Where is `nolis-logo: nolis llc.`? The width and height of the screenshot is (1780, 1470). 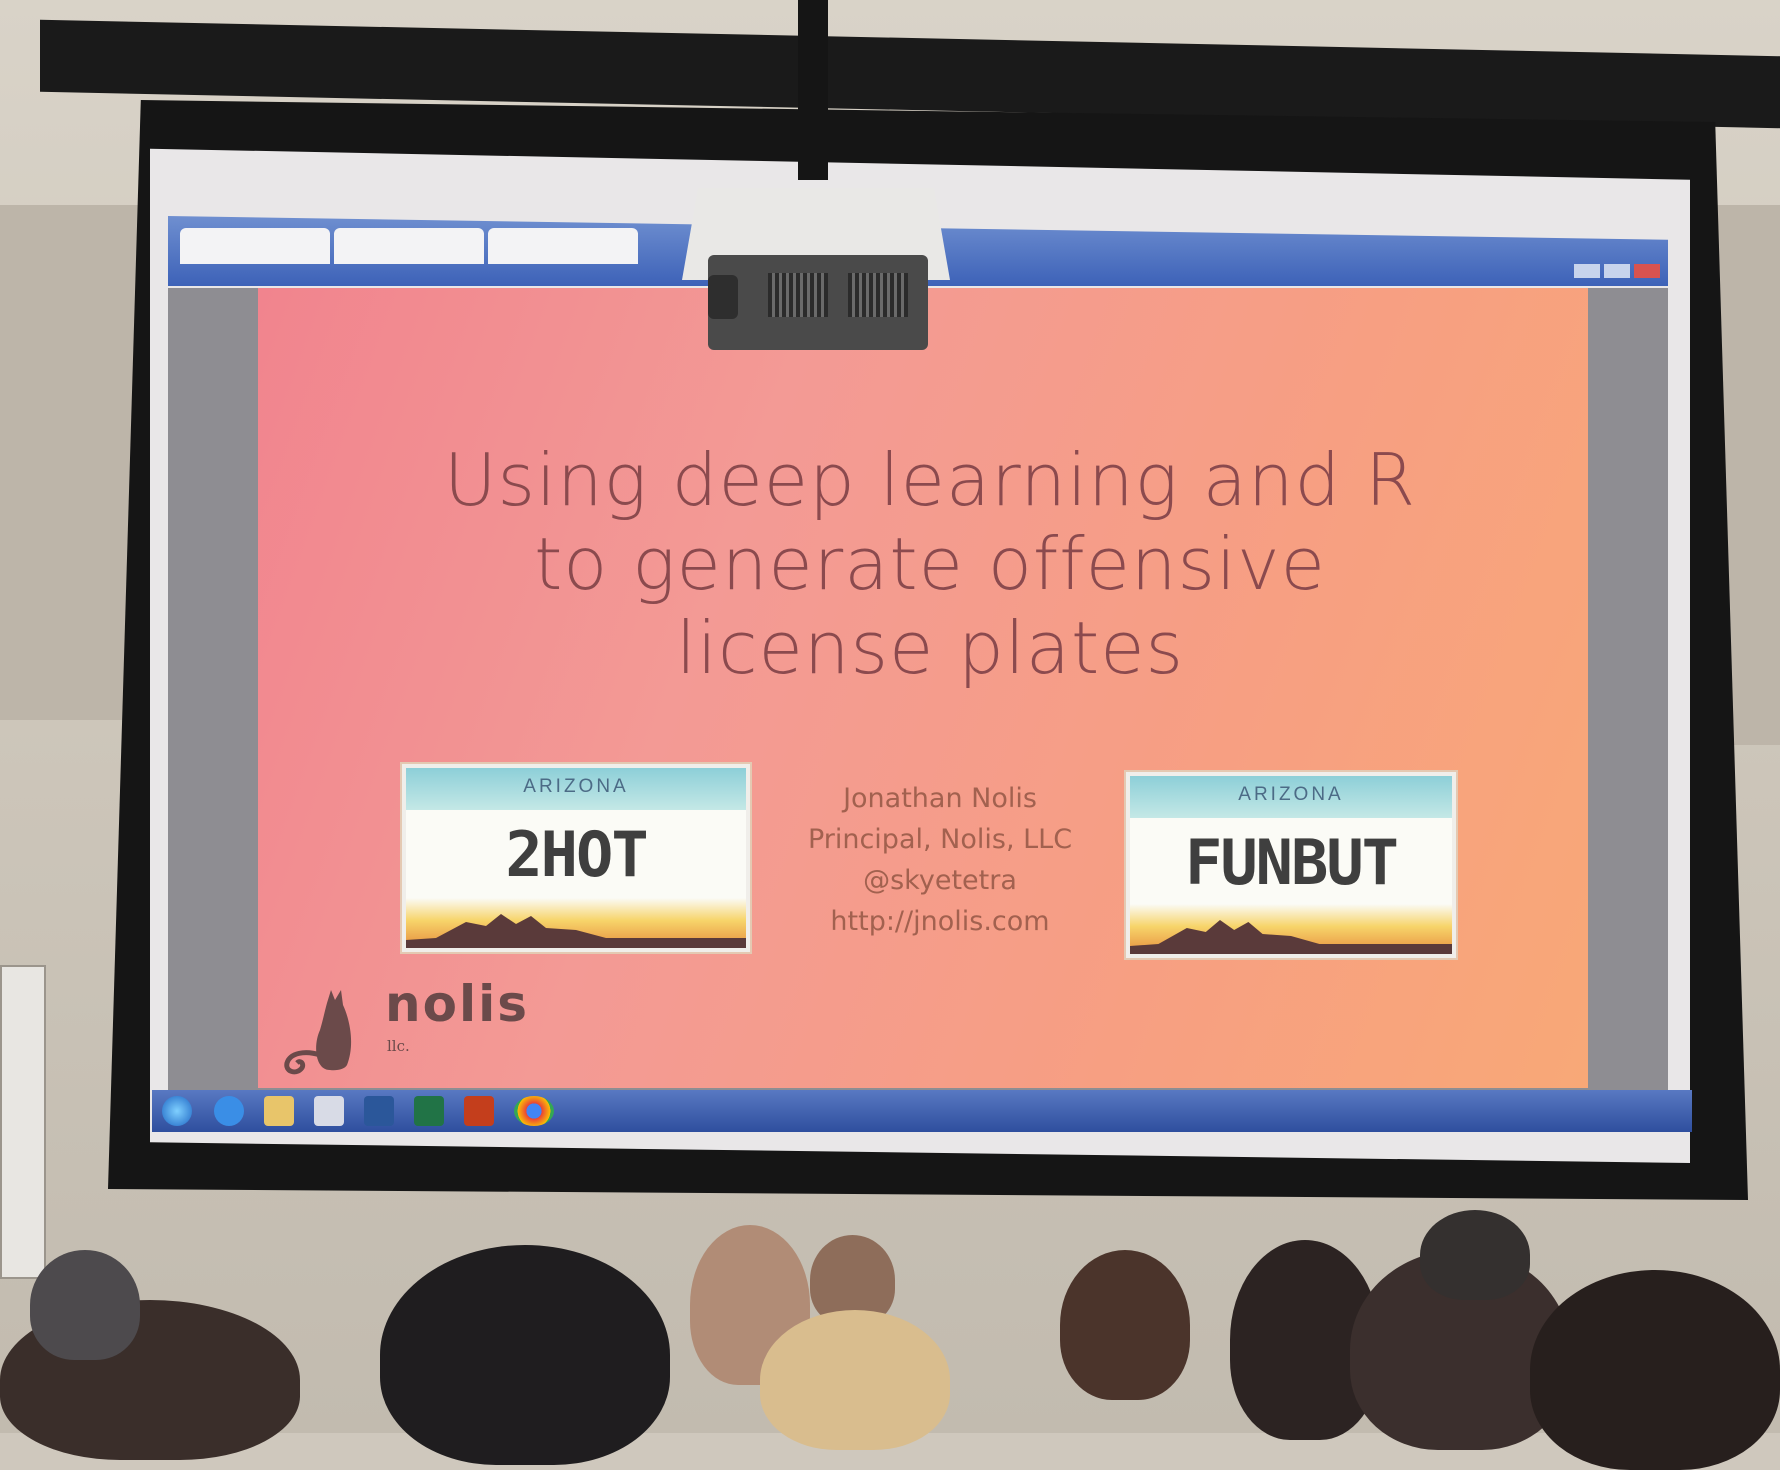
nolis-logo: nolis llc. is located at coordinates (410, 1025).